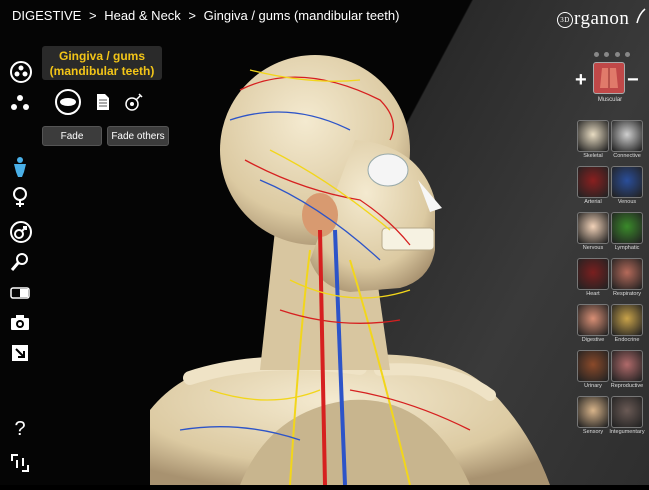 The image size is (649, 490). Describe the element at coordinates (20, 103) in the screenshot. I see `molecule-icon` at that location.